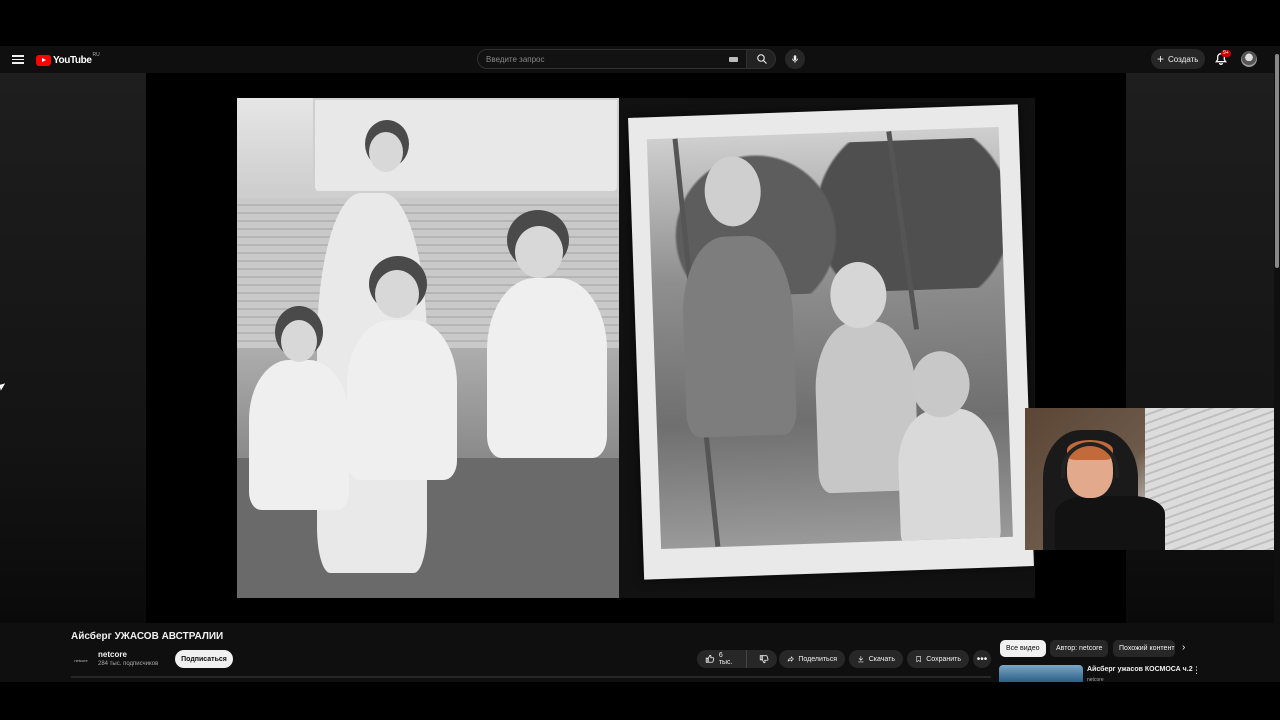  I want to click on microphone-icon, so click(795, 59).